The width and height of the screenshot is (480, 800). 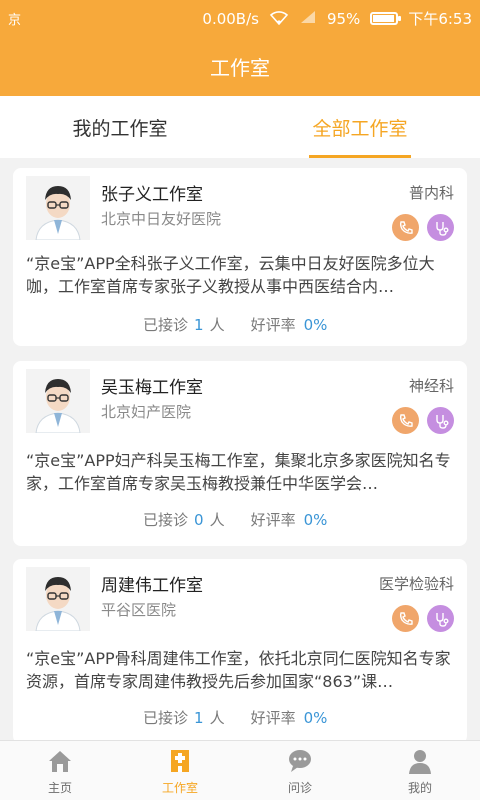 I want to click on tab-bar: 我的工作室 全部工作室, so click(x=240, y=127).